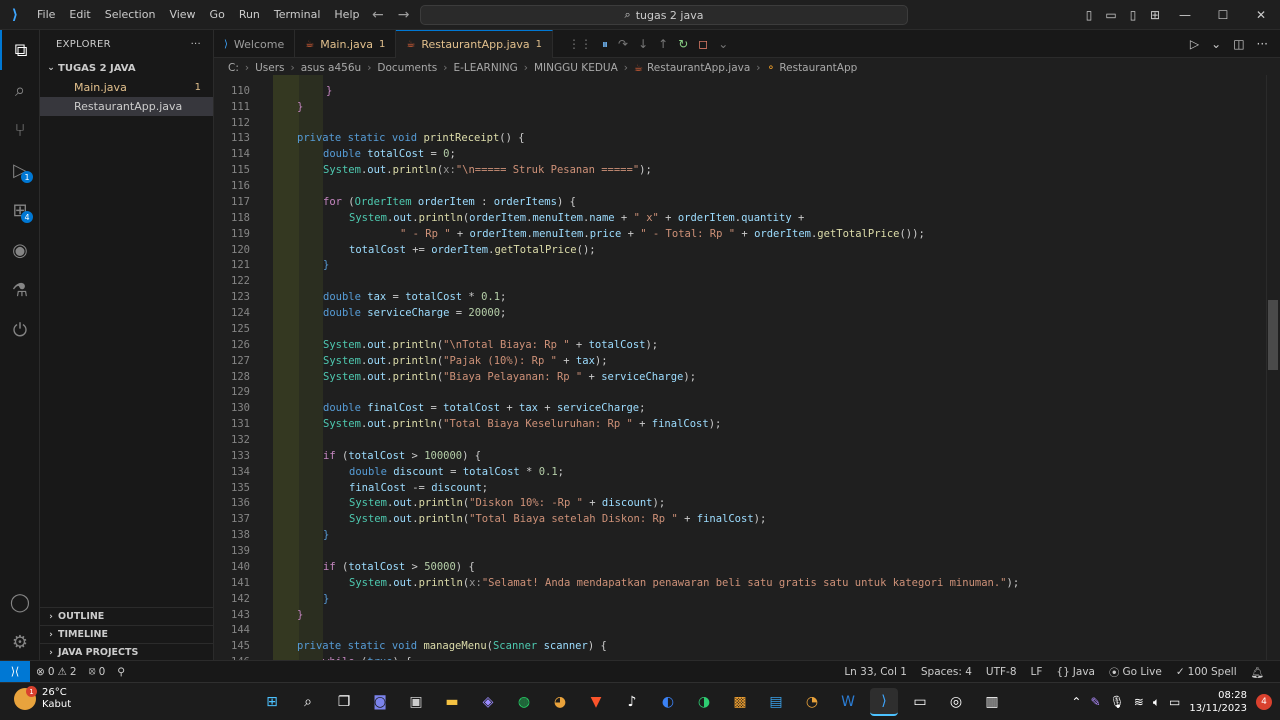  I want to click on wifi-icon: ≋, so click(1139, 702).